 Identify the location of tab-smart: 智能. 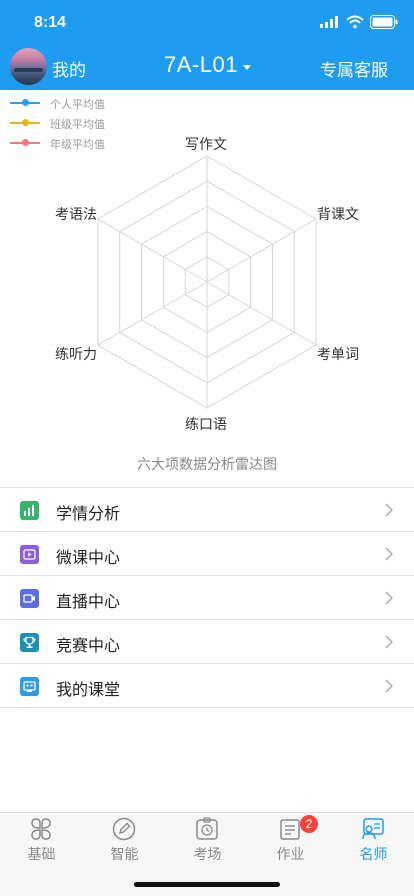
(124, 839).